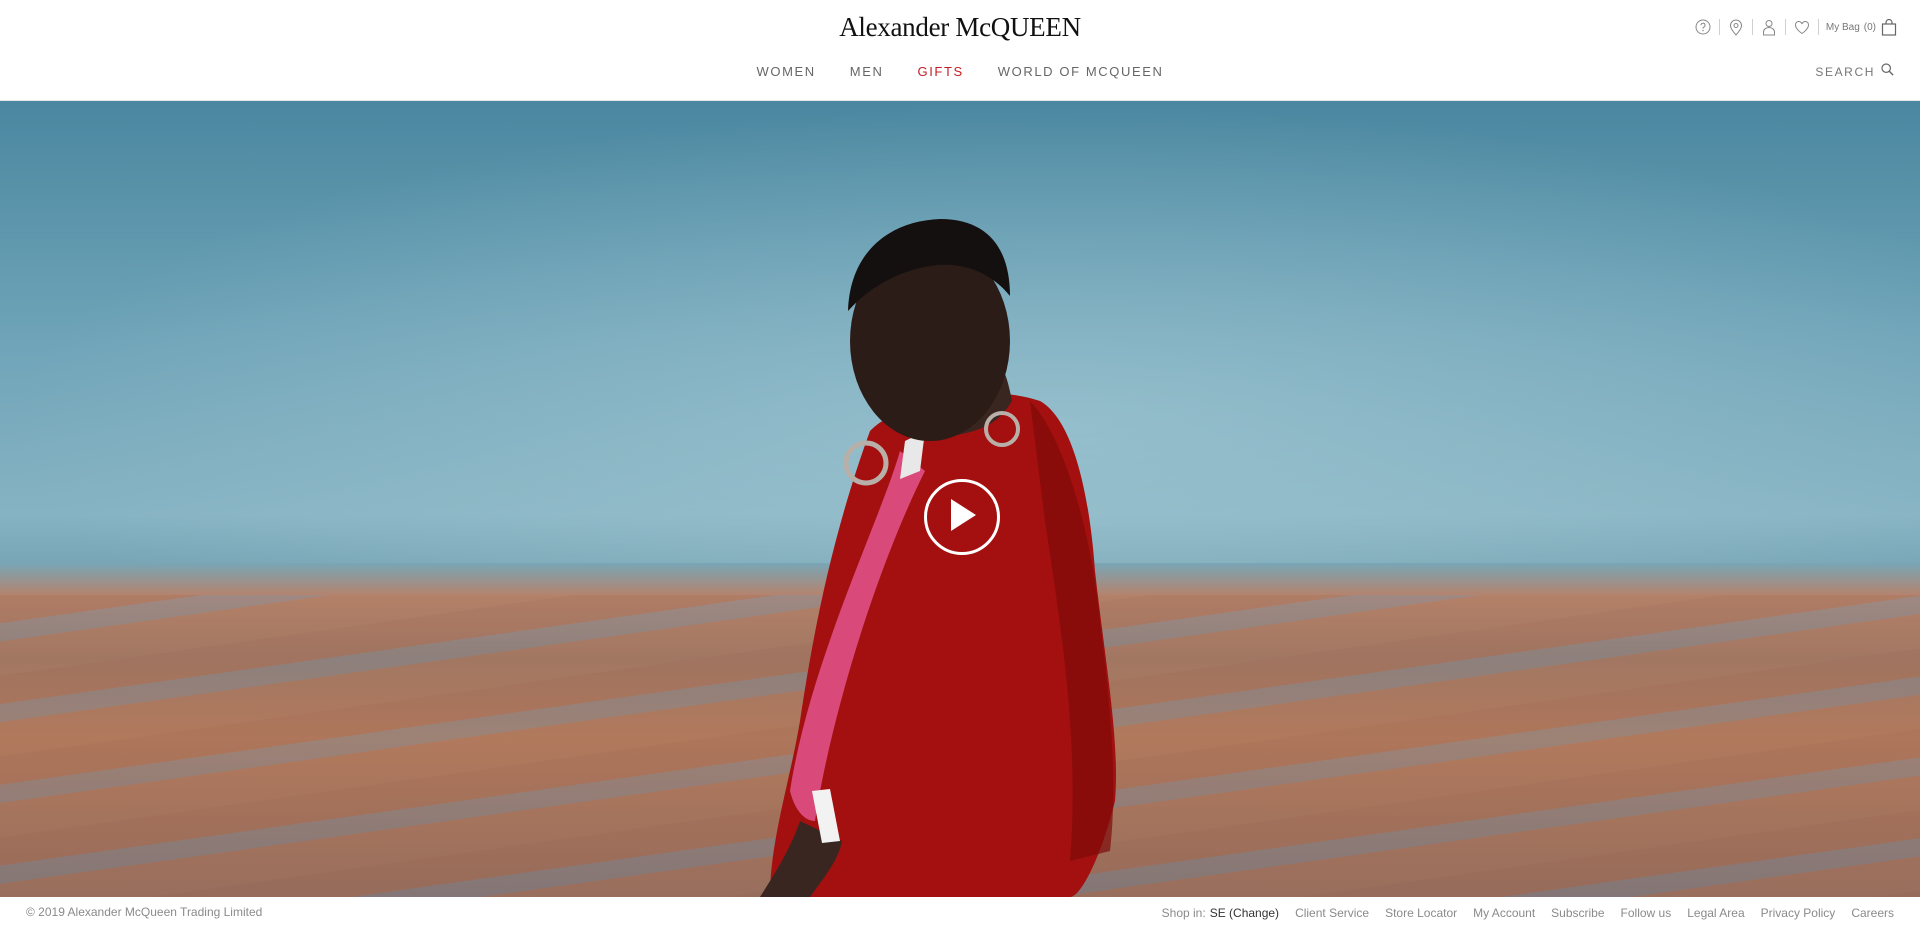 The height and width of the screenshot is (928, 1920). What do you see at coordinates (1798, 913) in the screenshot?
I see `footer-link-privacy-policy: Privacy Policy` at bounding box center [1798, 913].